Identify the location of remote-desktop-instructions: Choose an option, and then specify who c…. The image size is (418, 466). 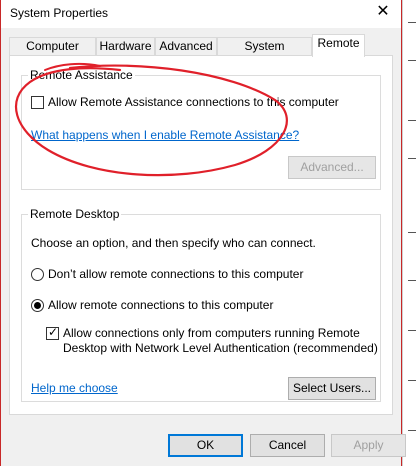
(173, 243).